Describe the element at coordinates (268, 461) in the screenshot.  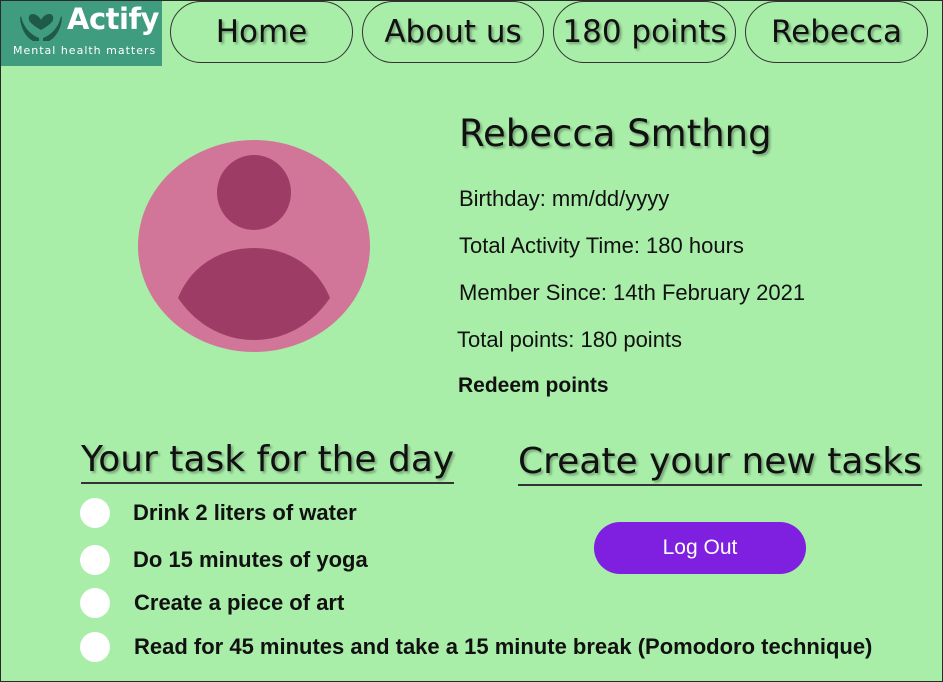
I see `tasks-section-title: Your task for the day` at that location.